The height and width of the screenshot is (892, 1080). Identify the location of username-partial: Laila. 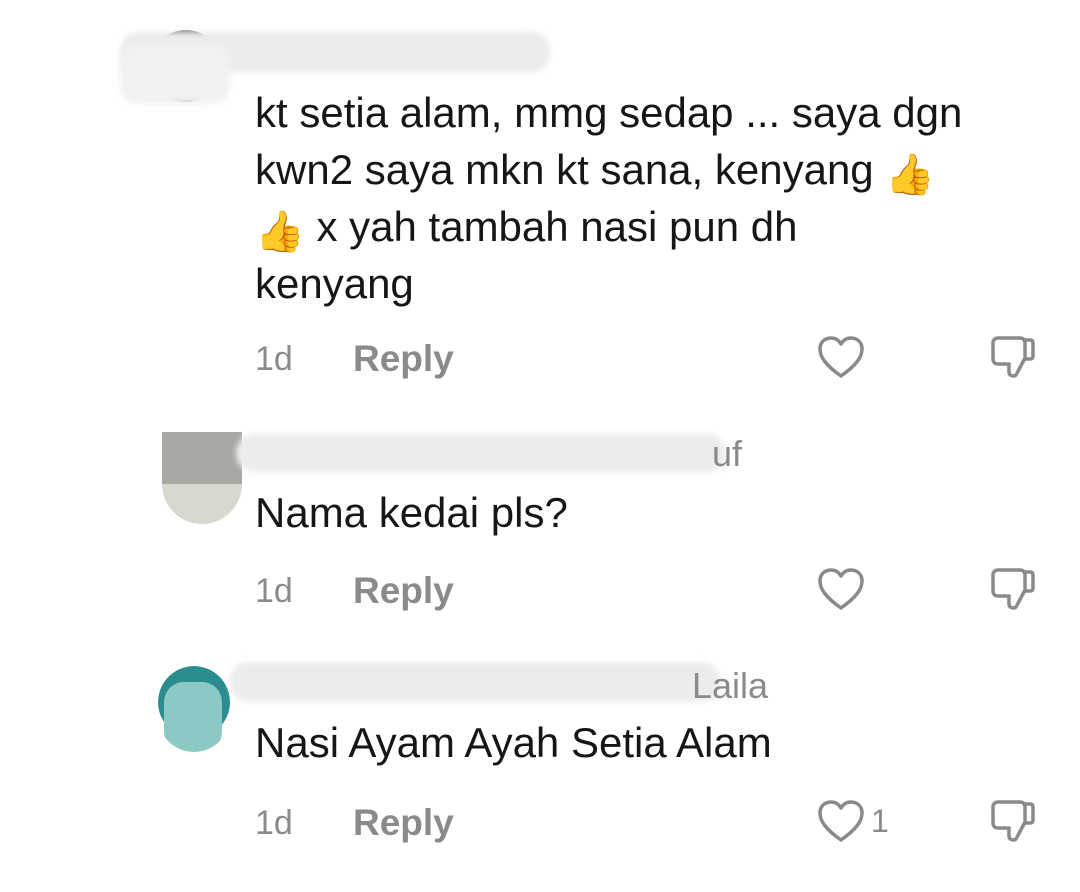
(730, 686).